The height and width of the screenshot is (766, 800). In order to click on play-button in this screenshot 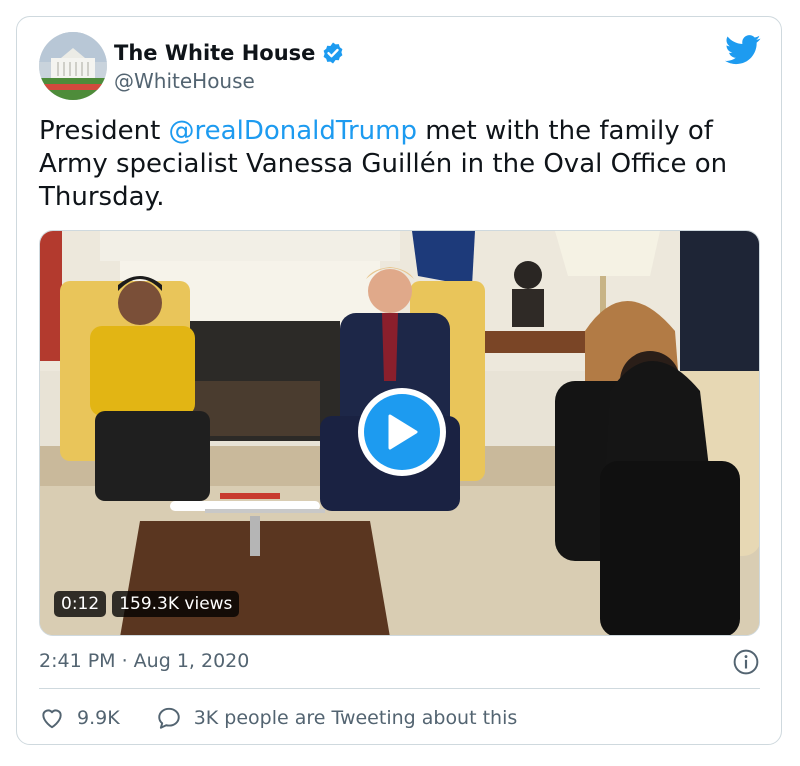, I will do `click(402, 432)`.